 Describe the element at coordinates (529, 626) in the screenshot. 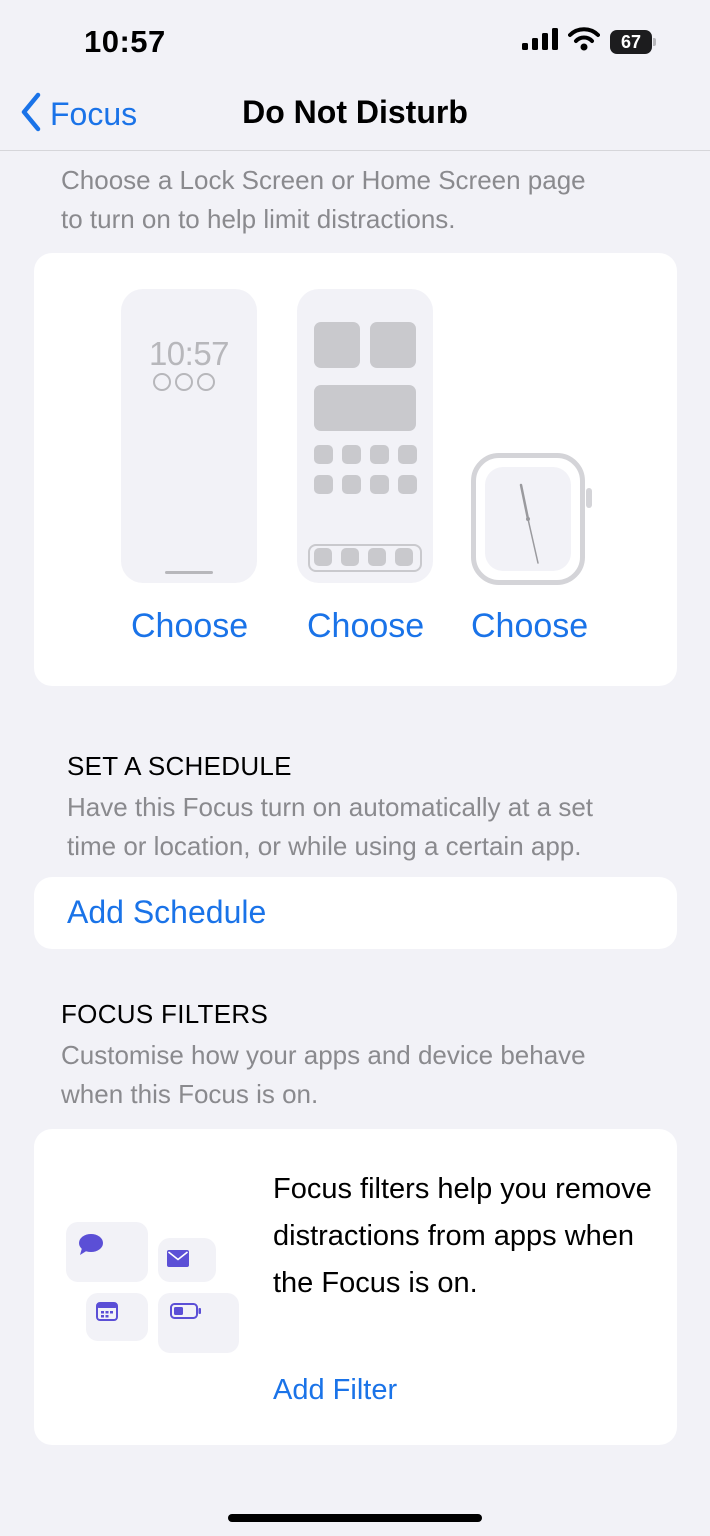

I see `choose-watch-face-button: Choose` at that location.